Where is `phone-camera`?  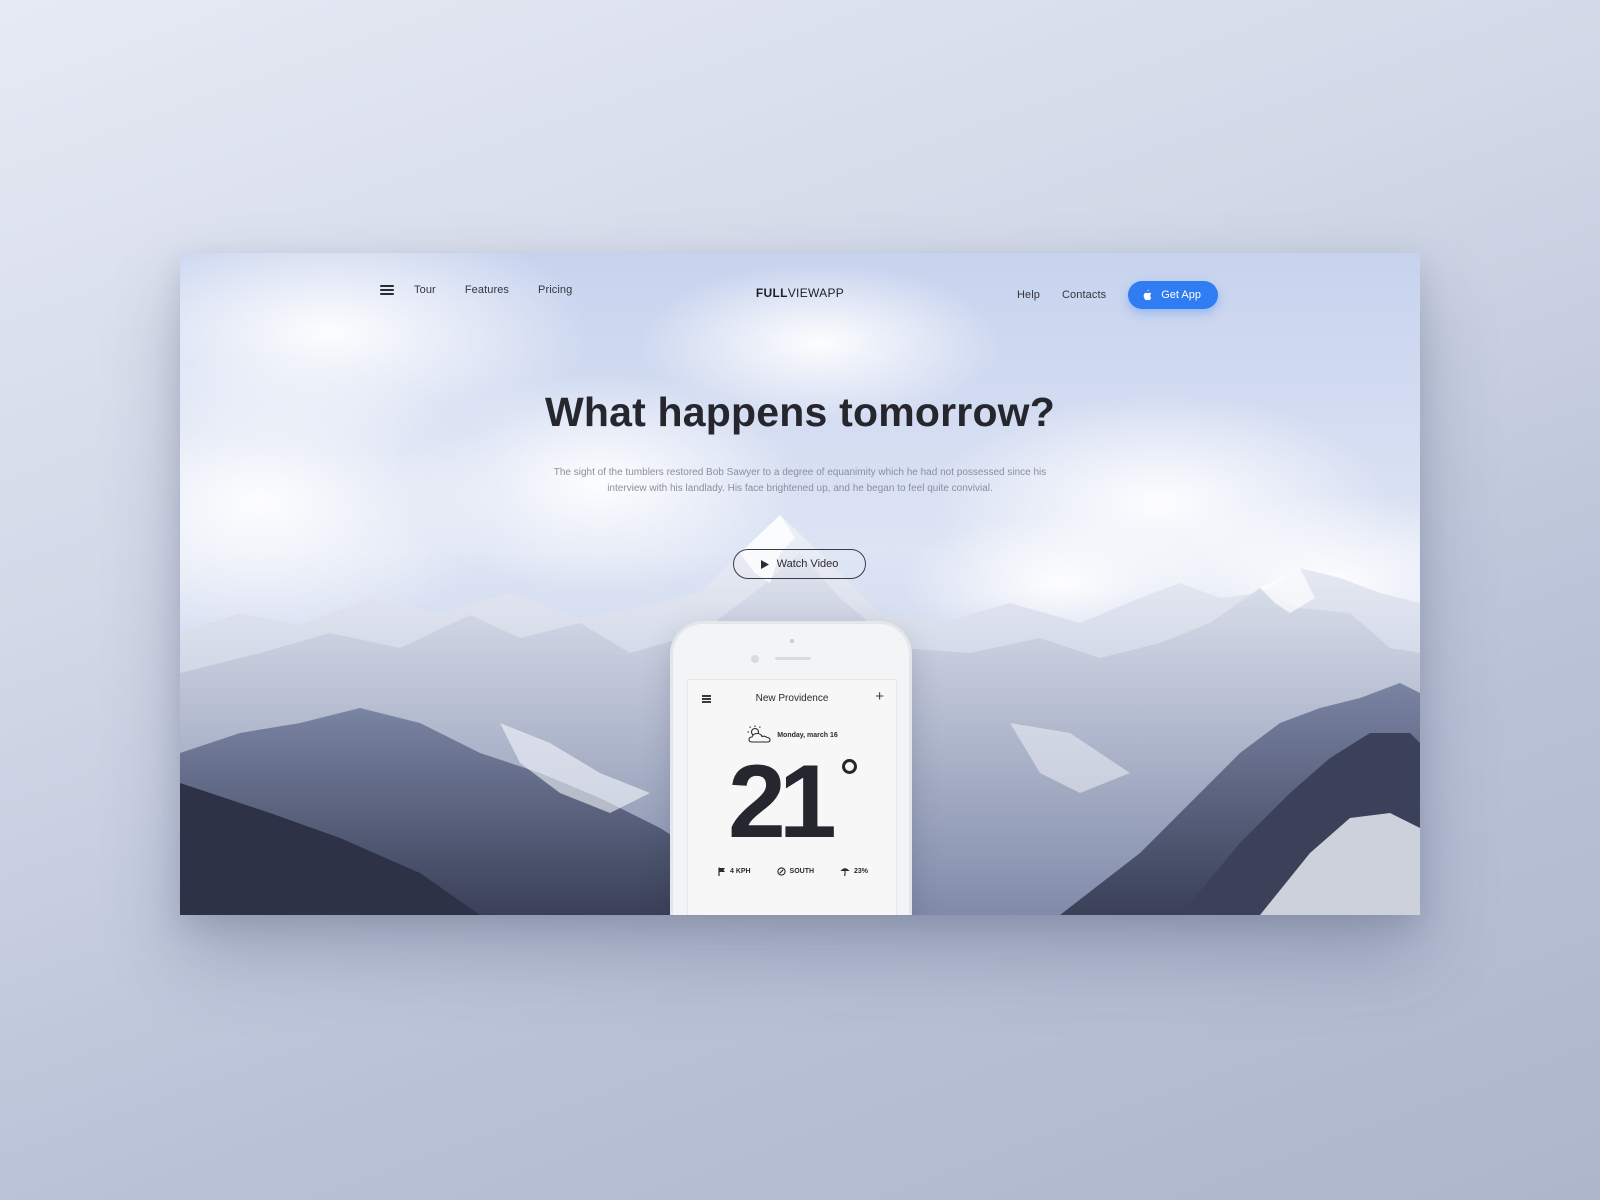 phone-camera is located at coordinates (792, 641).